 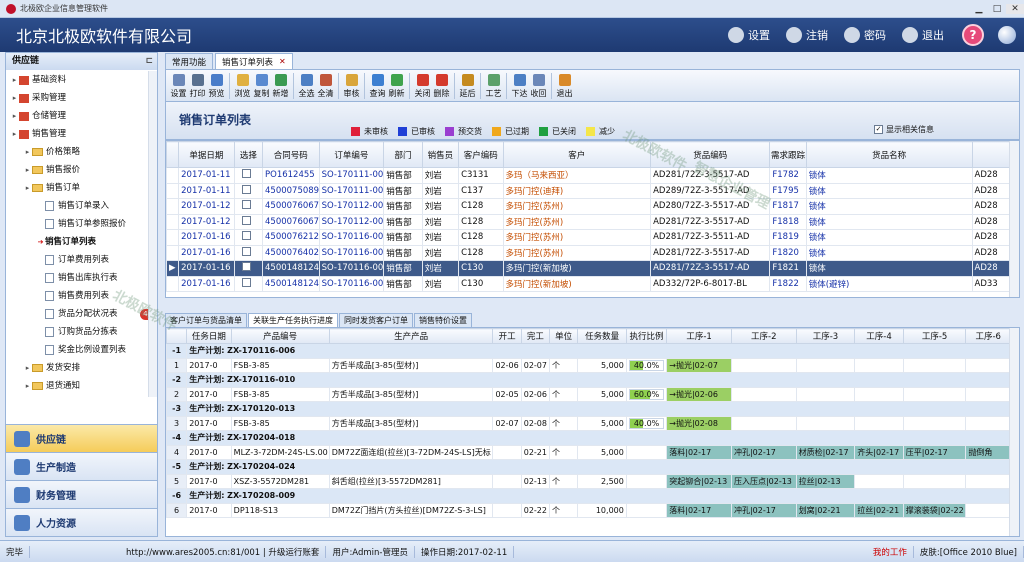 What do you see at coordinates (216, 86) in the screenshot?
I see `toolbar-button-2: 预览` at bounding box center [216, 86].